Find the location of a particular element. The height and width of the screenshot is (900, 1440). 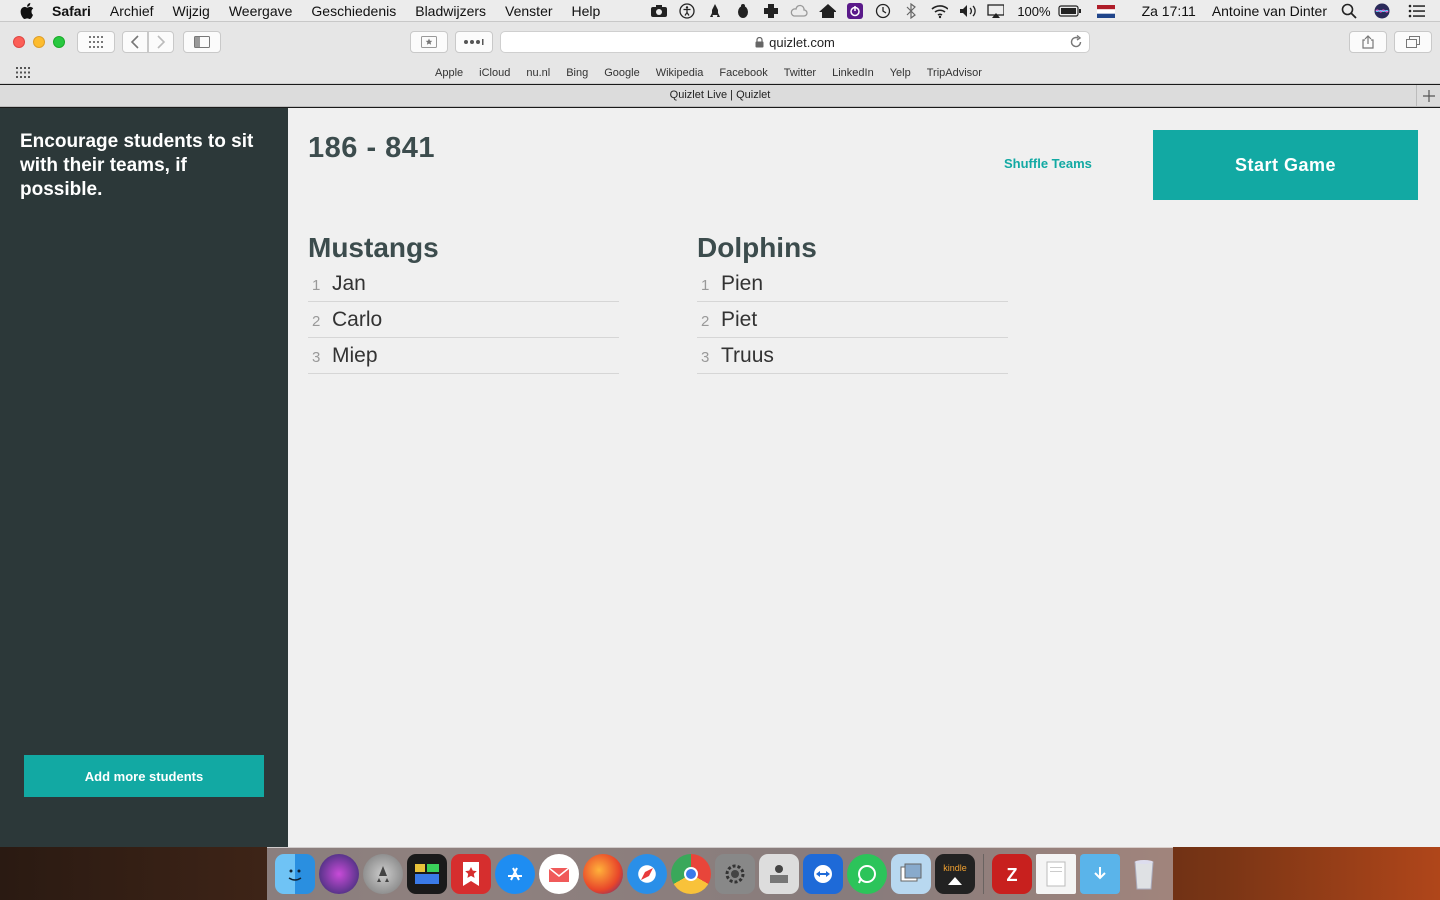

airmail-icon is located at coordinates (559, 874).